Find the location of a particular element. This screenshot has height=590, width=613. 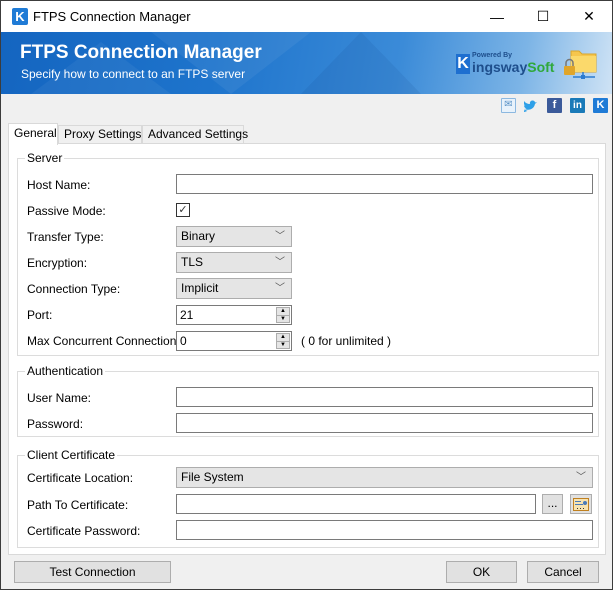

client-certificate-group-legend: Client Certificate is located at coordinates (71, 455).